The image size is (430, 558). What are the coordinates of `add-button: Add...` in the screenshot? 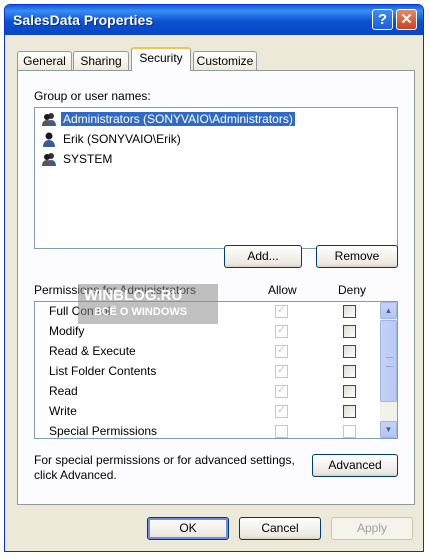 It's located at (263, 256).